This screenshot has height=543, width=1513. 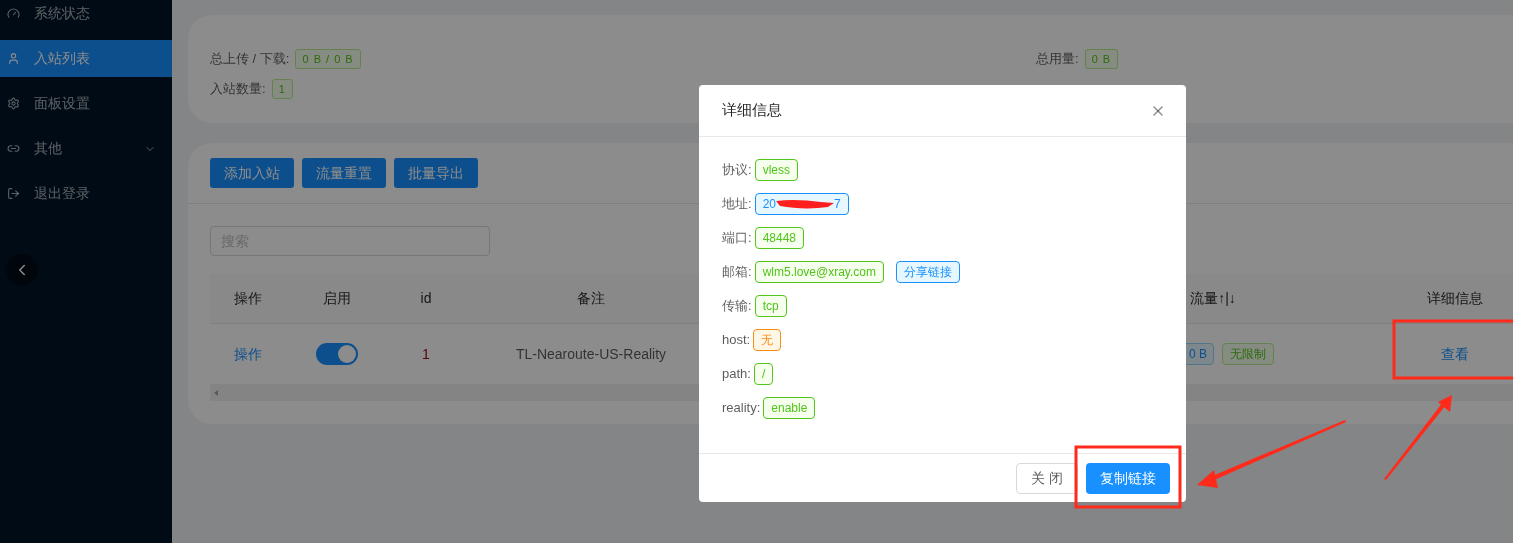 I want to click on value-tag: /, so click(x=763, y=374).